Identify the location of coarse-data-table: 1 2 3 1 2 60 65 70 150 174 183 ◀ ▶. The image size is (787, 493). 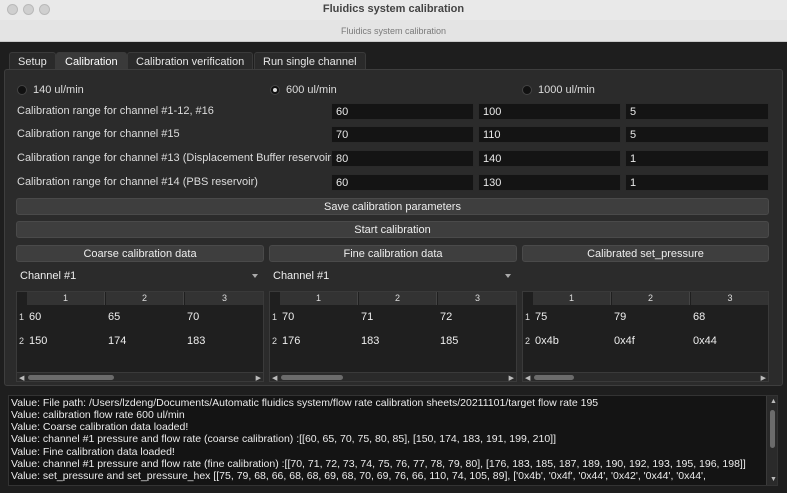
(140, 336).